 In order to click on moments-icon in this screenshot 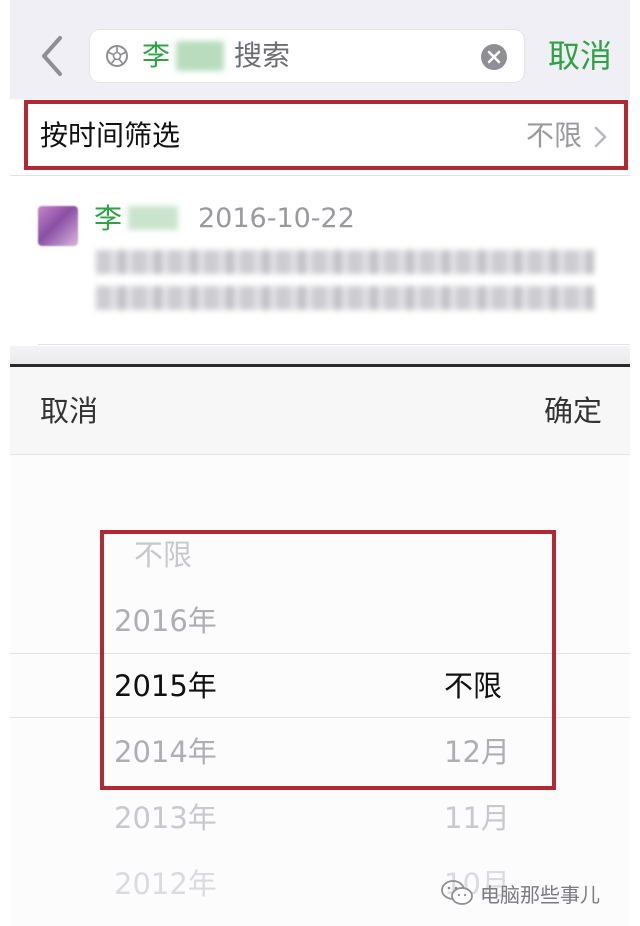, I will do `click(117, 56)`.